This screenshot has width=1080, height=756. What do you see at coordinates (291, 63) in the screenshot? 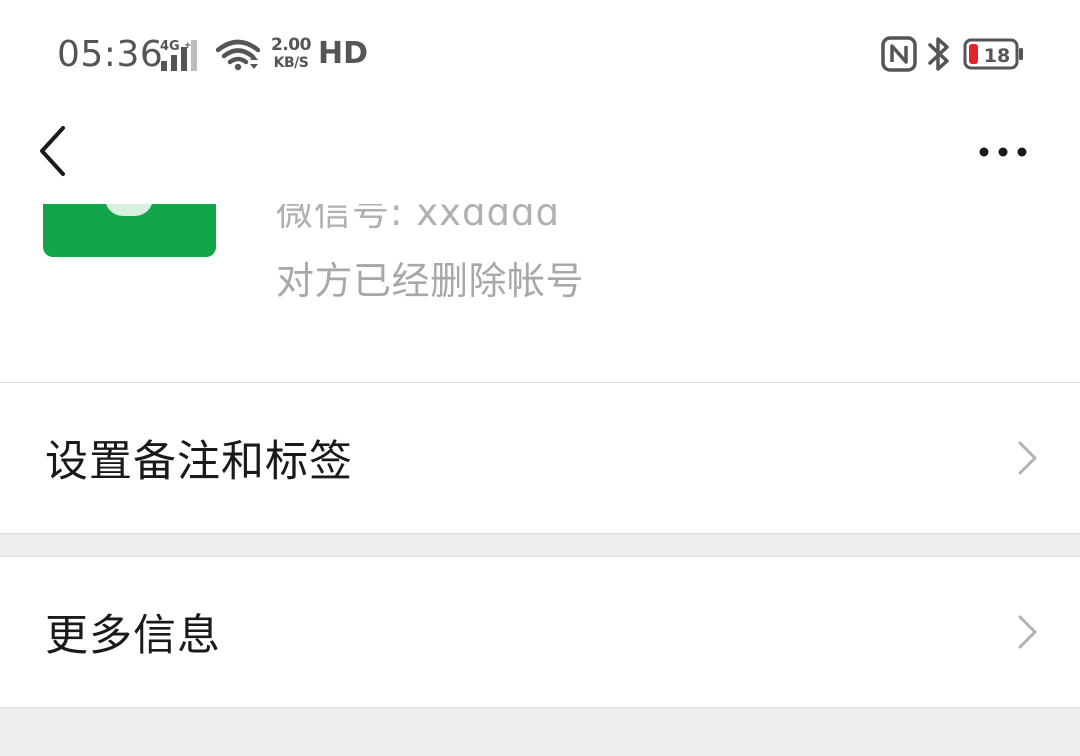
I see `network-speed-unit: KB/S` at bounding box center [291, 63].